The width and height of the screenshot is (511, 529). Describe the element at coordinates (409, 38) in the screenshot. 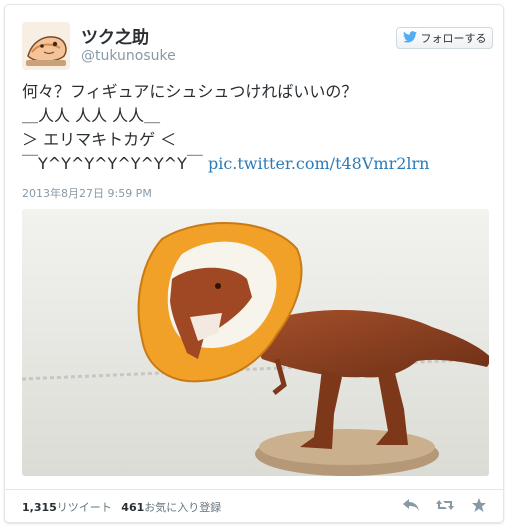

I see `twitter-bird-icon` at that location.